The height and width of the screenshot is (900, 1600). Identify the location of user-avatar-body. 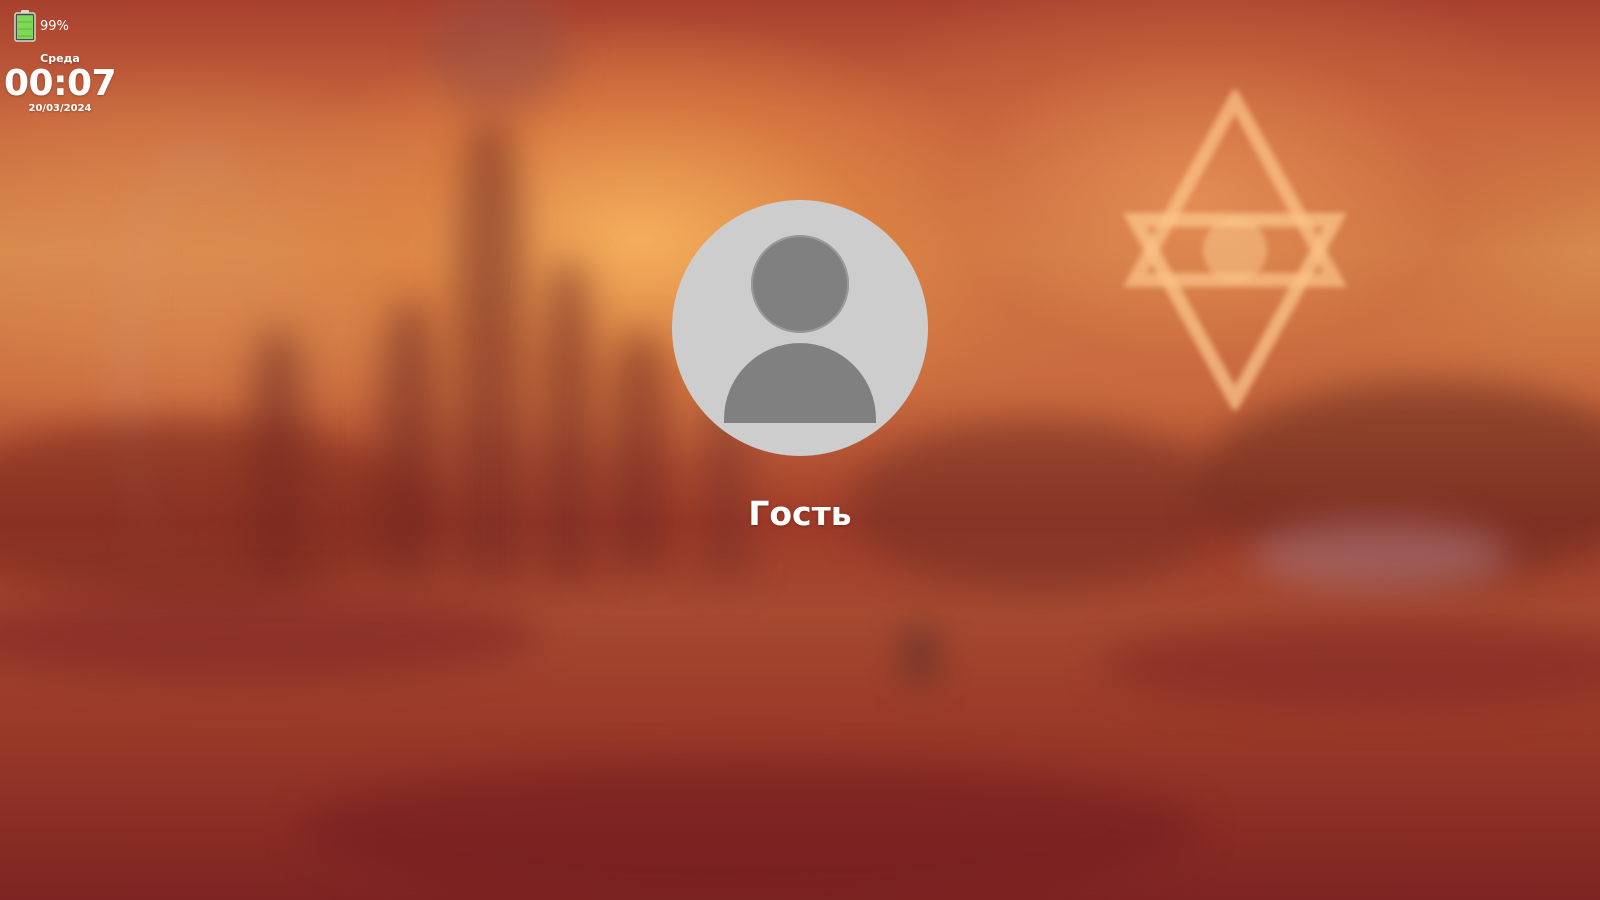
(800, 383).